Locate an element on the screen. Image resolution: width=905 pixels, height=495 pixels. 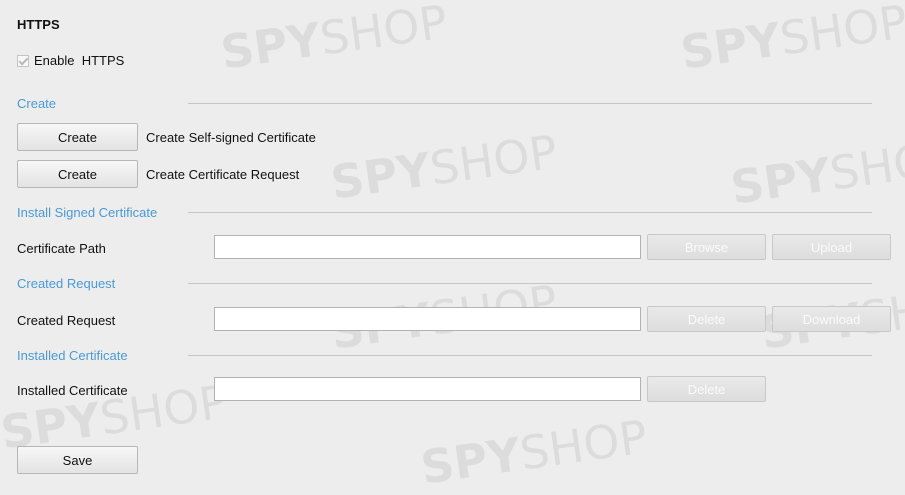
certificate-path-label: Certificate Path is located at coordinates (61, 248).